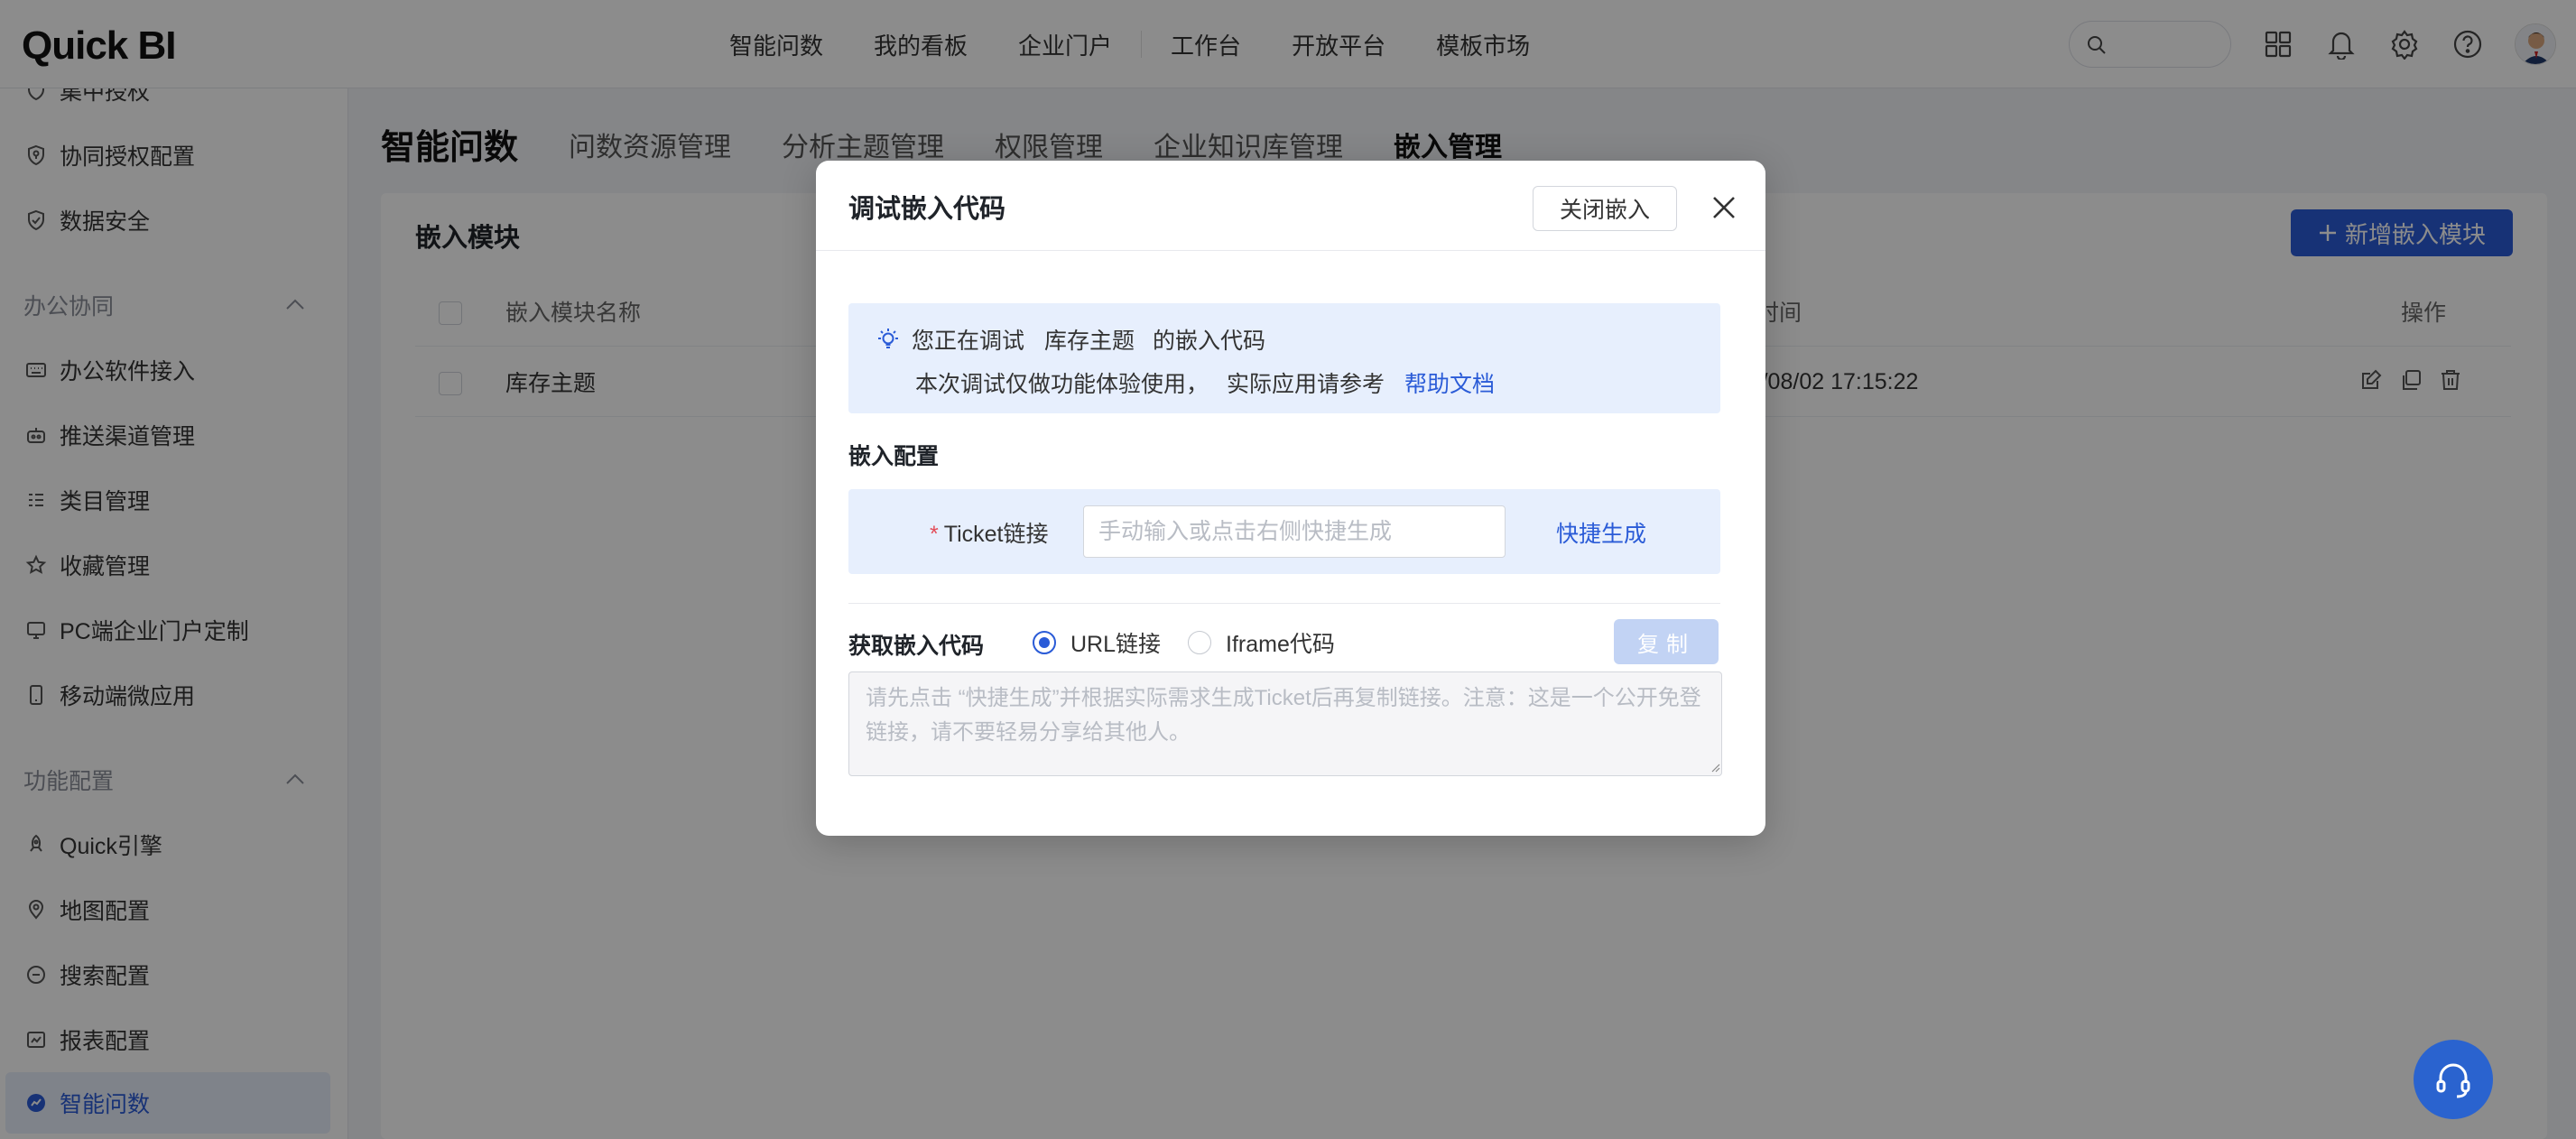 This screenshot has height=1139, width=2576. What do you see at coordinates (1115, 642) in the screenshot?
I see `radio-url-label: URL链接` at bounding box center [1115, 642].